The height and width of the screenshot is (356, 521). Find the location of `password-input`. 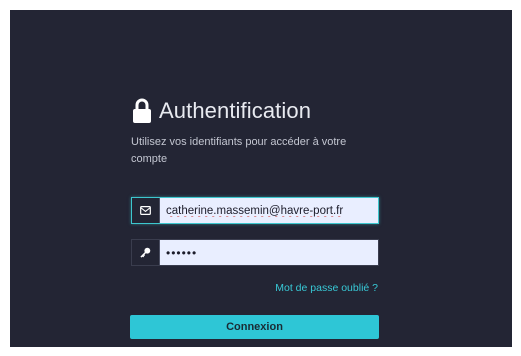

password-input is located at coordinates (269, 252).